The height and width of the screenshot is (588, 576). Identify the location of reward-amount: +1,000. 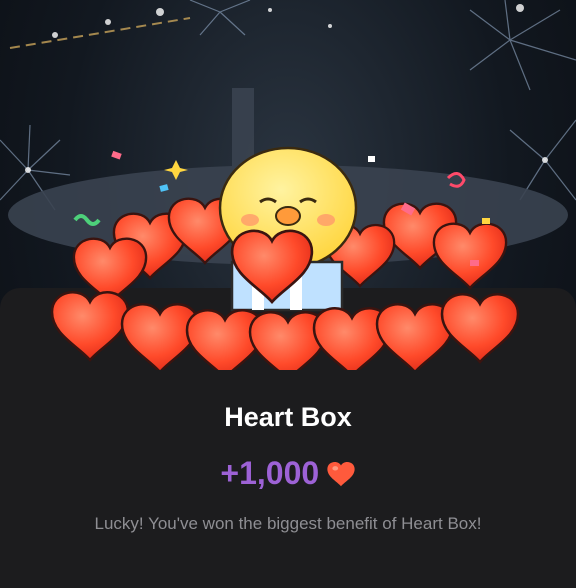
(270, 473).